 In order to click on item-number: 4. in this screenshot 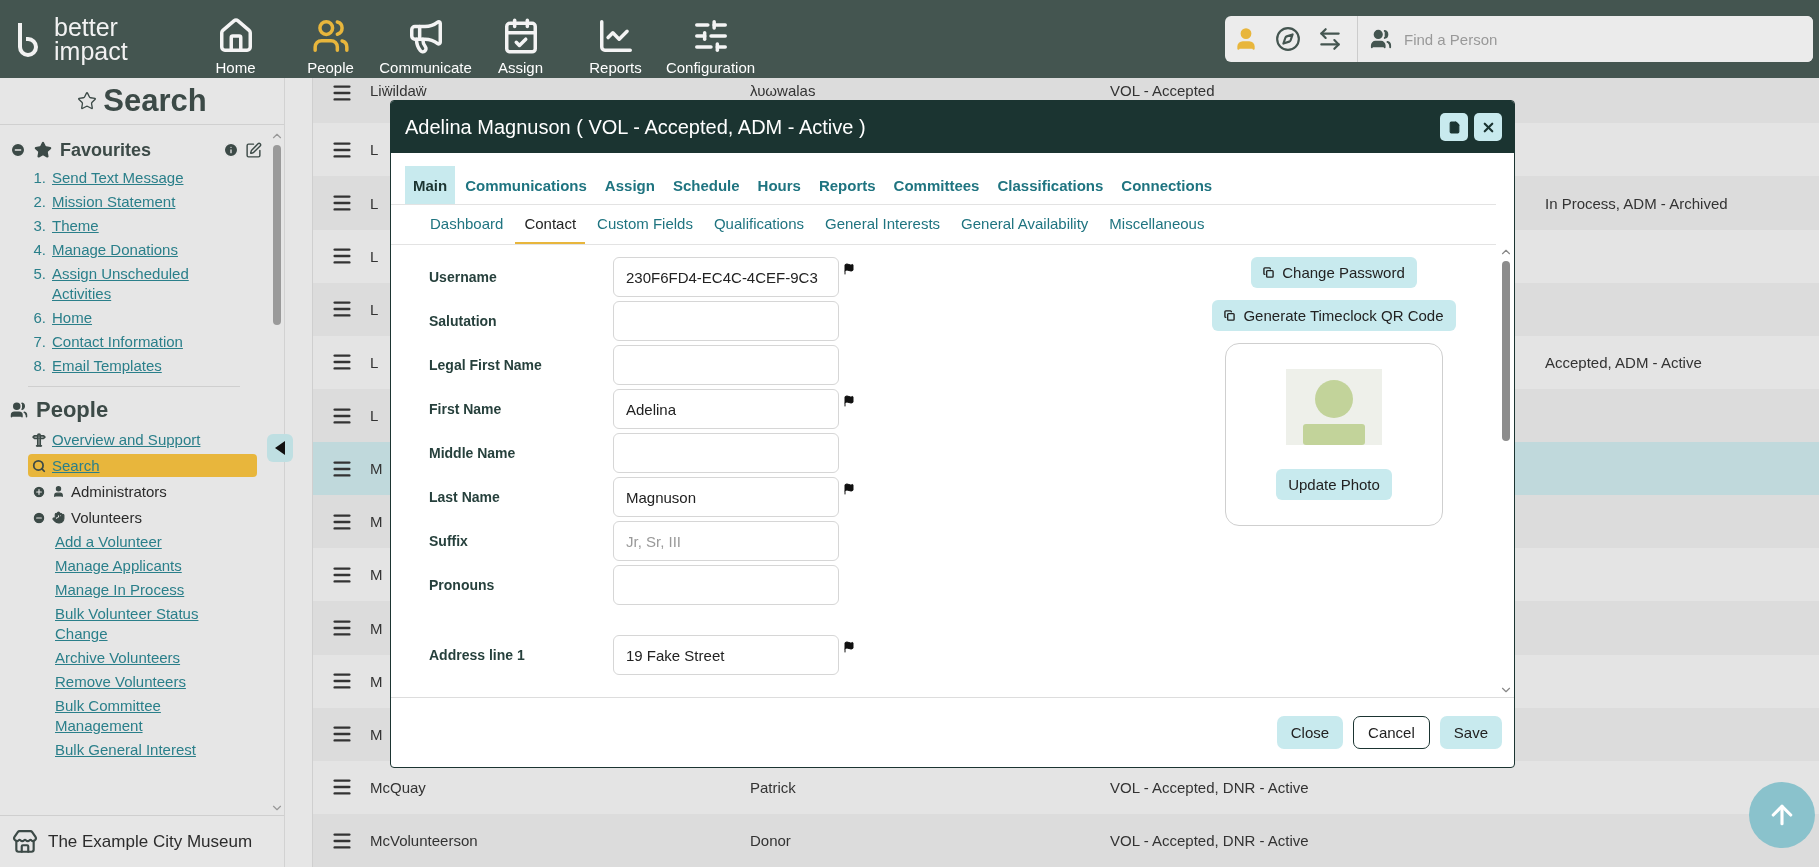, I will do `click(39, 250)`.